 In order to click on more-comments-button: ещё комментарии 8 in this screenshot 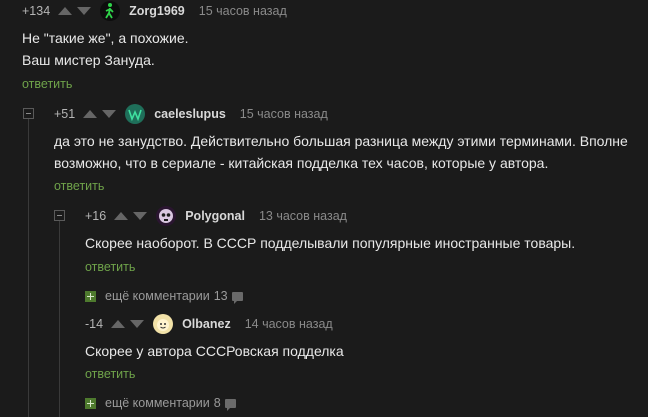, I will do `click(160, 403)`.